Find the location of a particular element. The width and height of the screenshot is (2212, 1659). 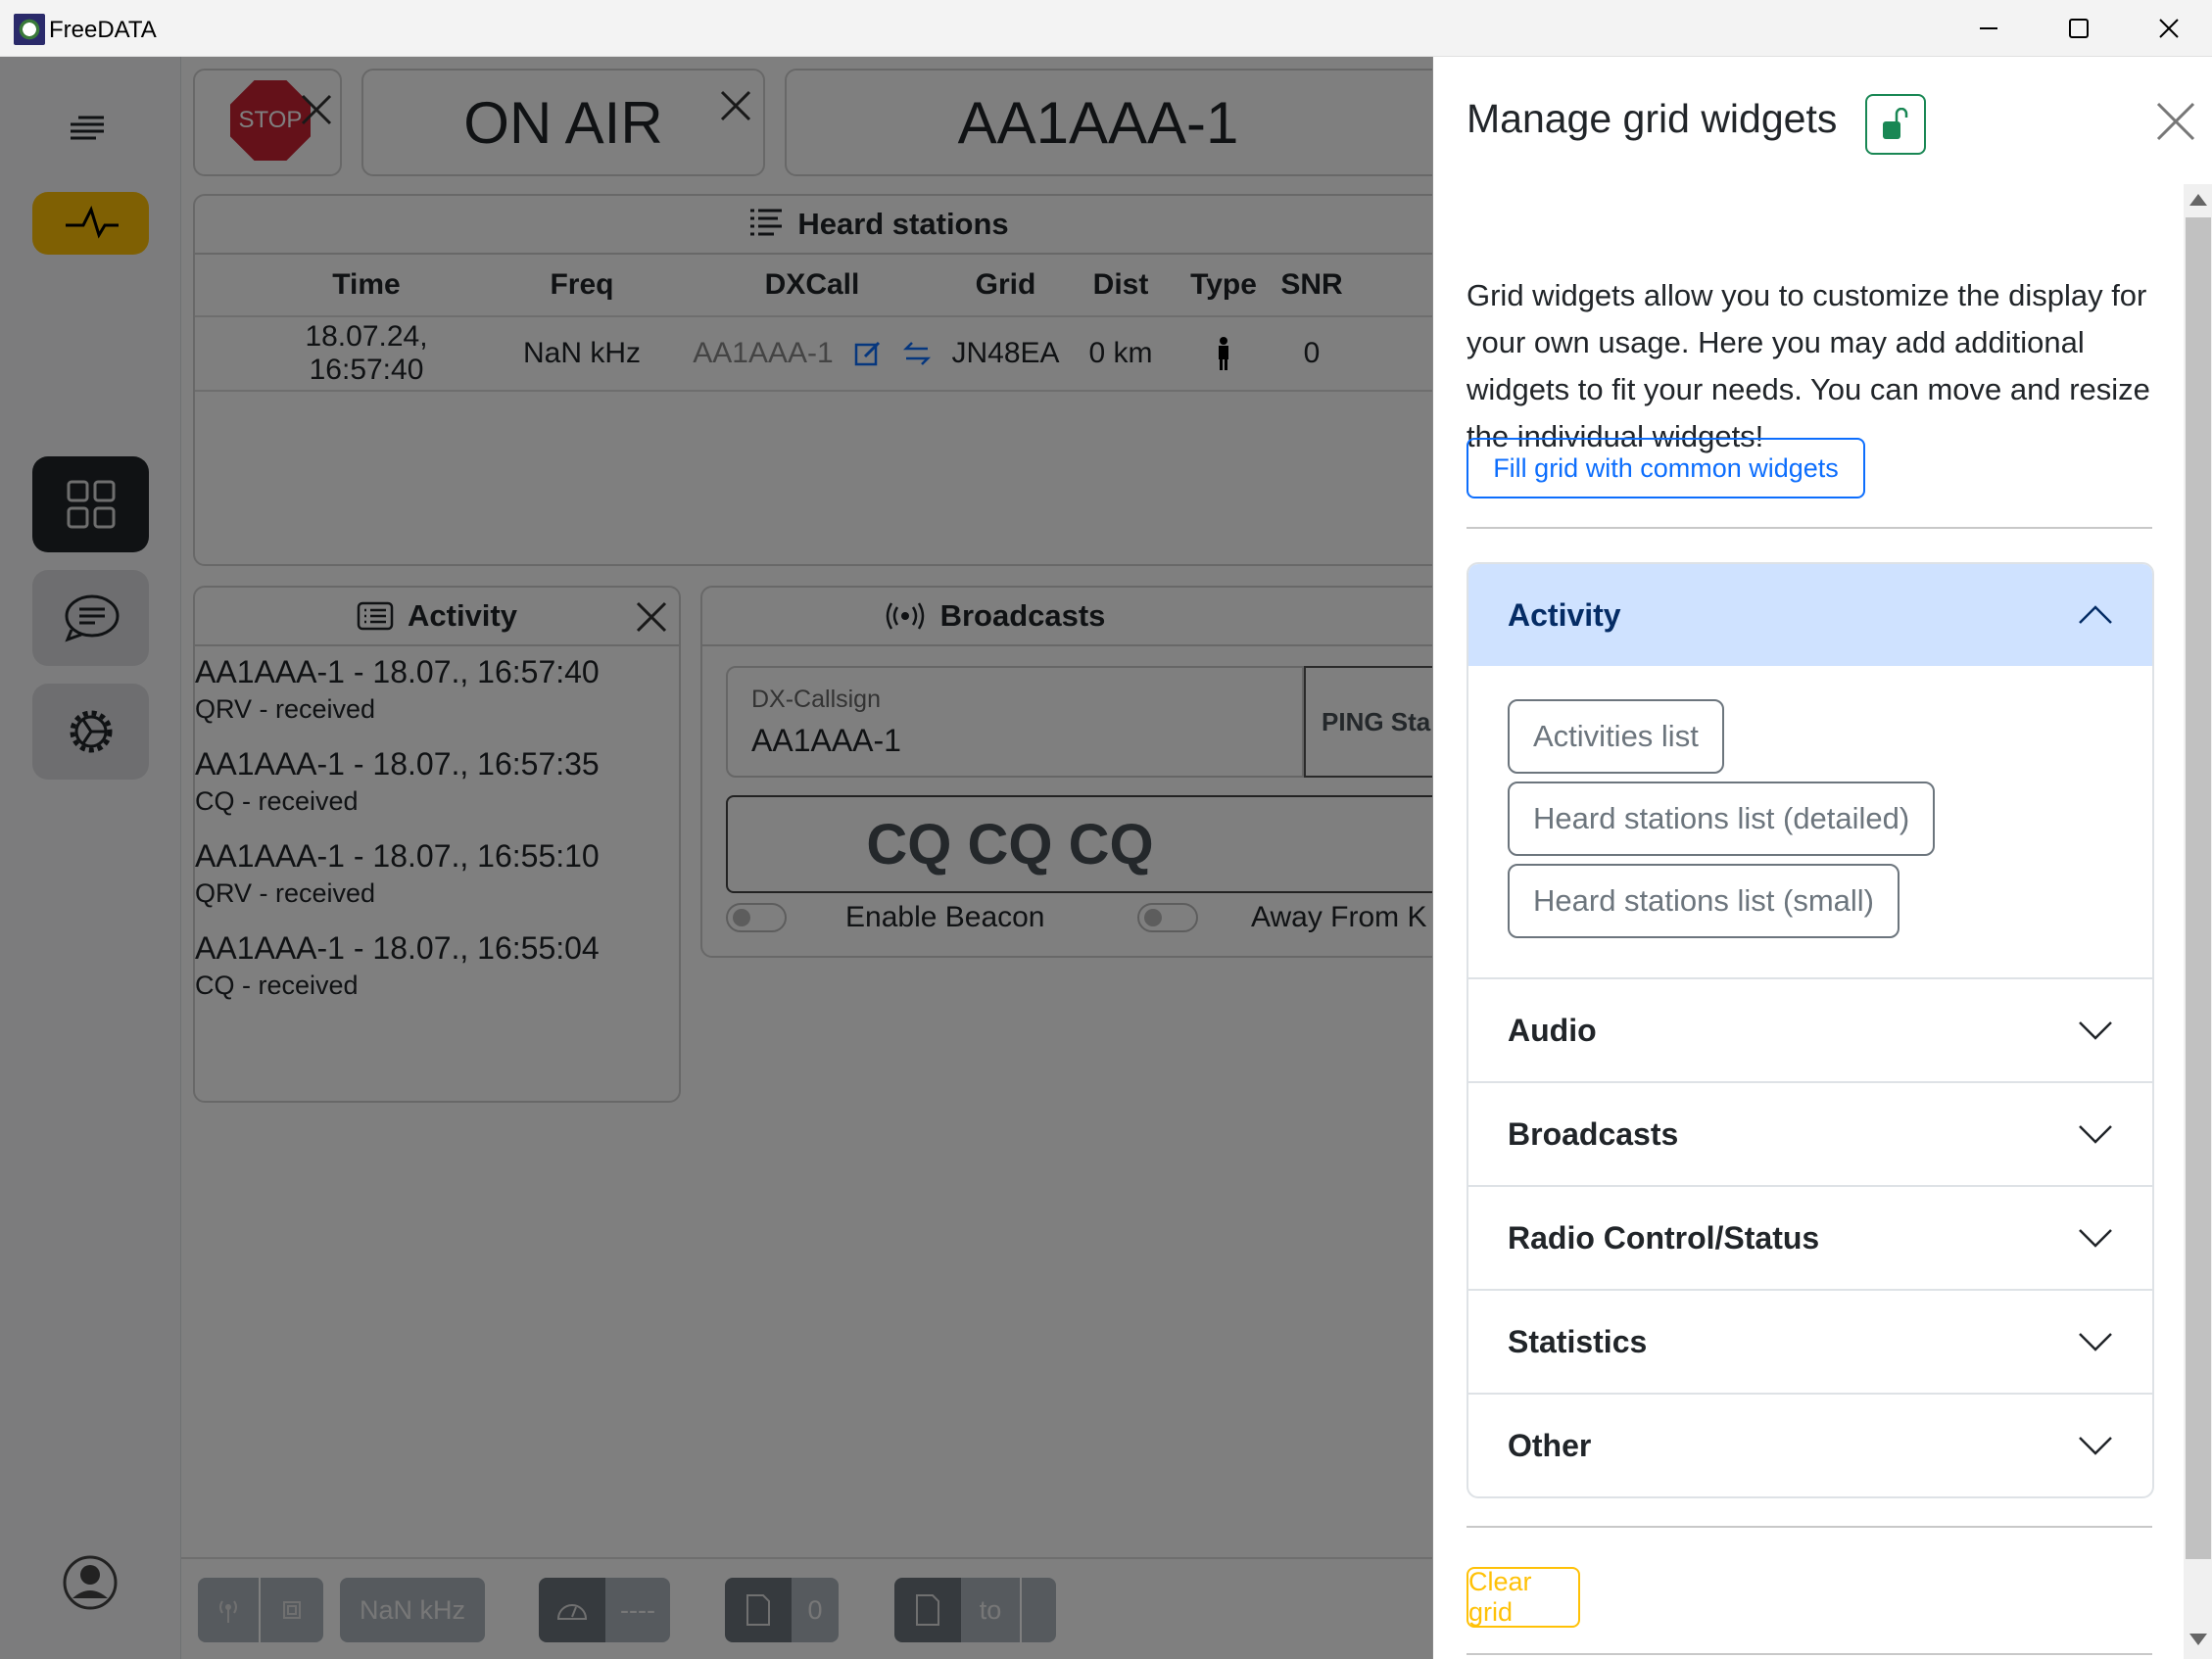

accordion-header: Radio Control/Status is located at coordinates (1810, 1238).